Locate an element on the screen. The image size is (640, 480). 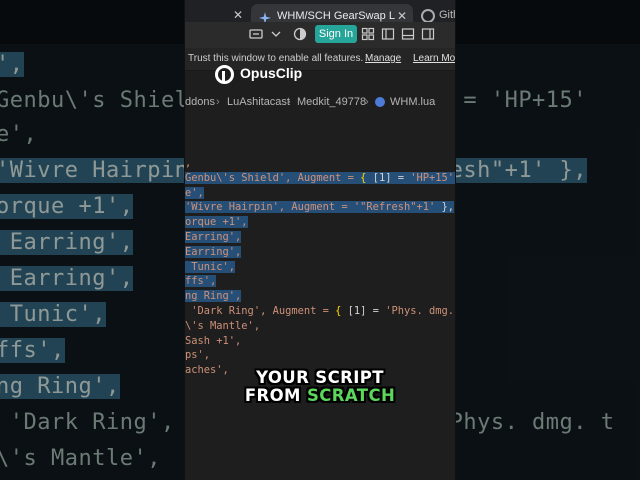
code-token: 'HP+15', is located at coordinates (432, 177).